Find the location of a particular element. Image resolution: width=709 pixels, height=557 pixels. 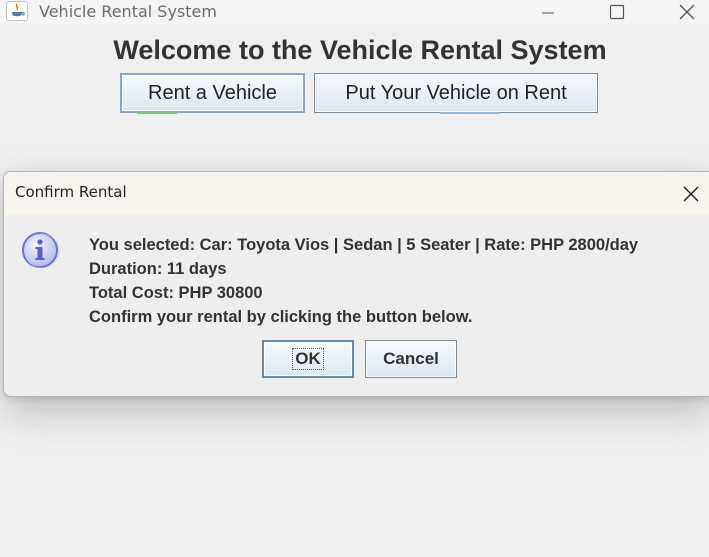

dialog-close-button is located at coordinates (691, 194).